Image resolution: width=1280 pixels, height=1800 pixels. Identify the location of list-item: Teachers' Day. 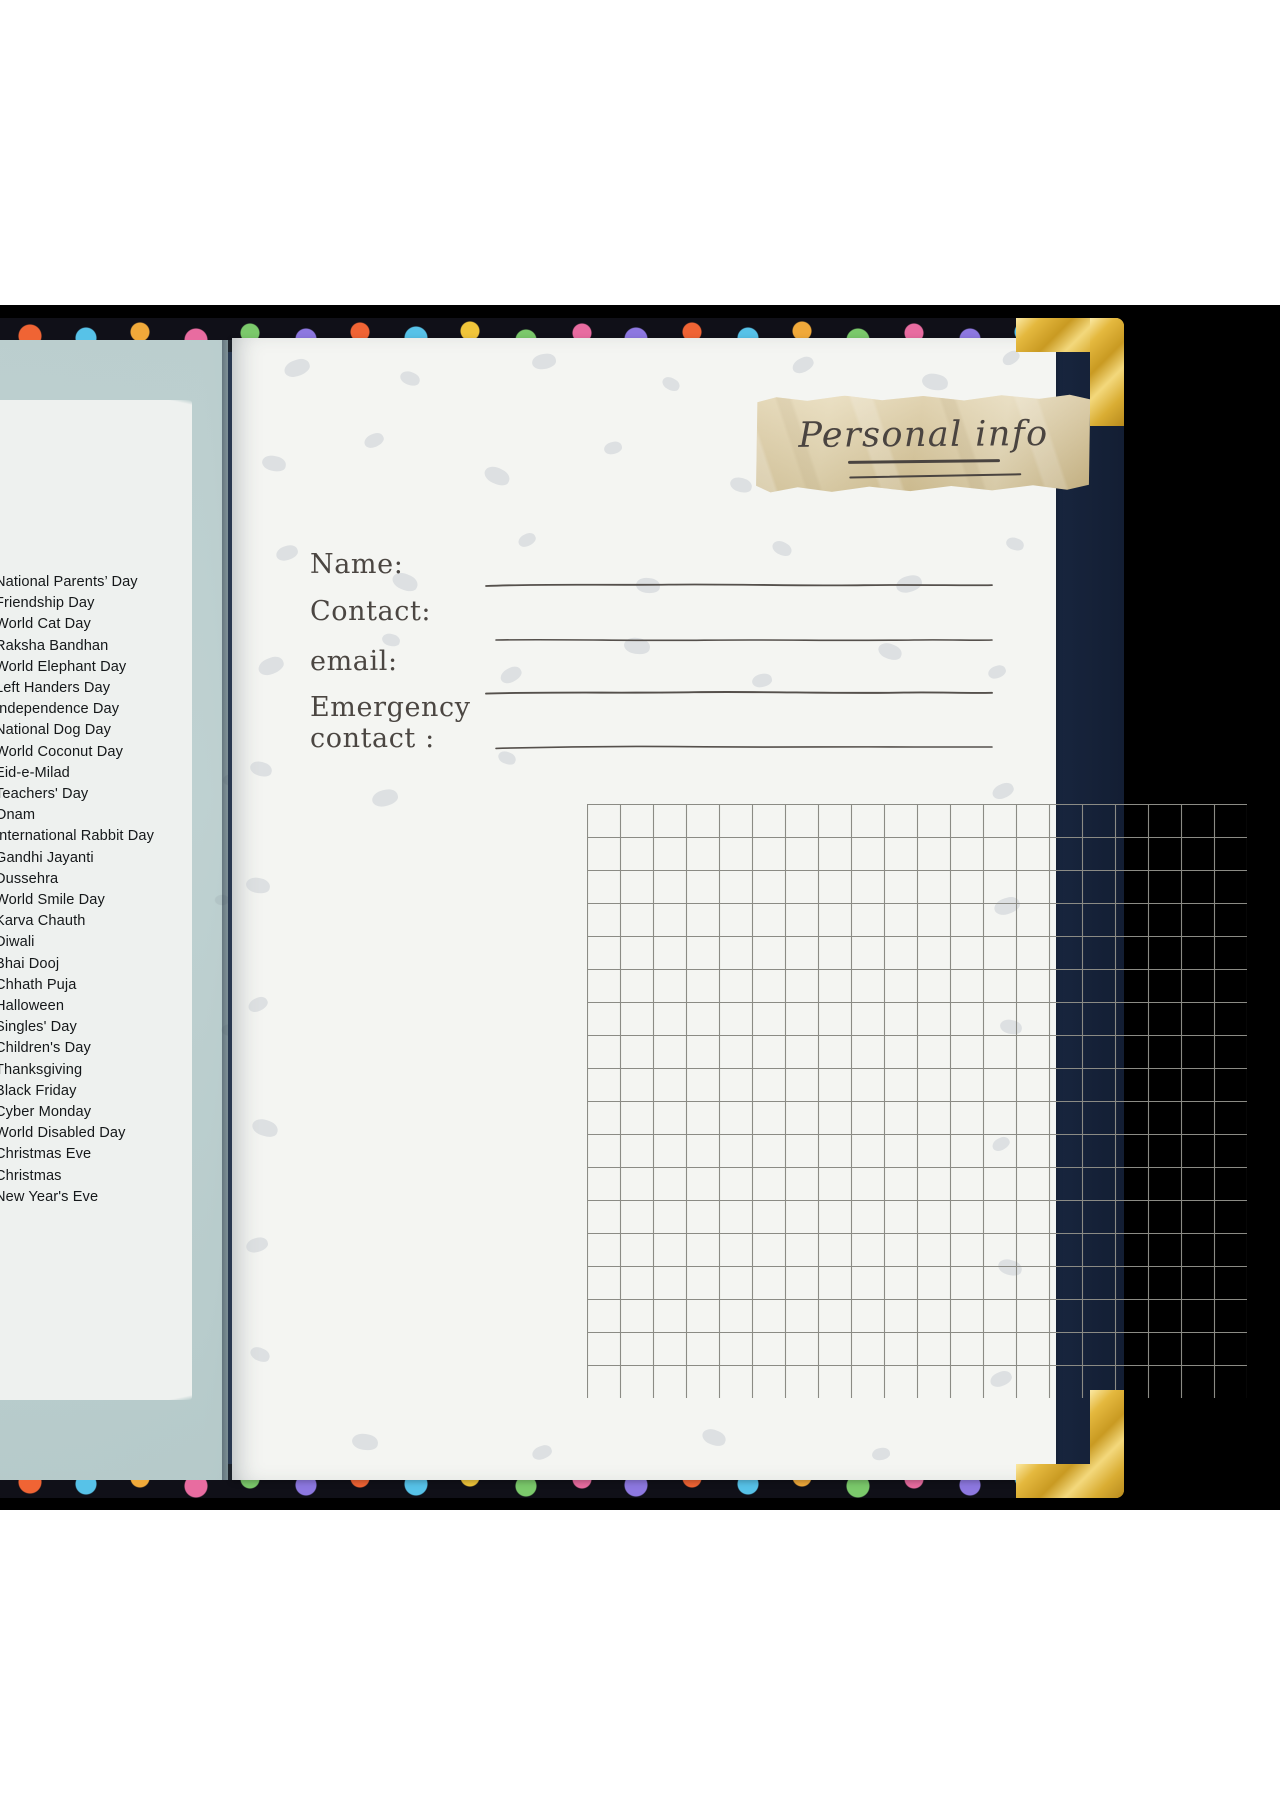
(44, 794).